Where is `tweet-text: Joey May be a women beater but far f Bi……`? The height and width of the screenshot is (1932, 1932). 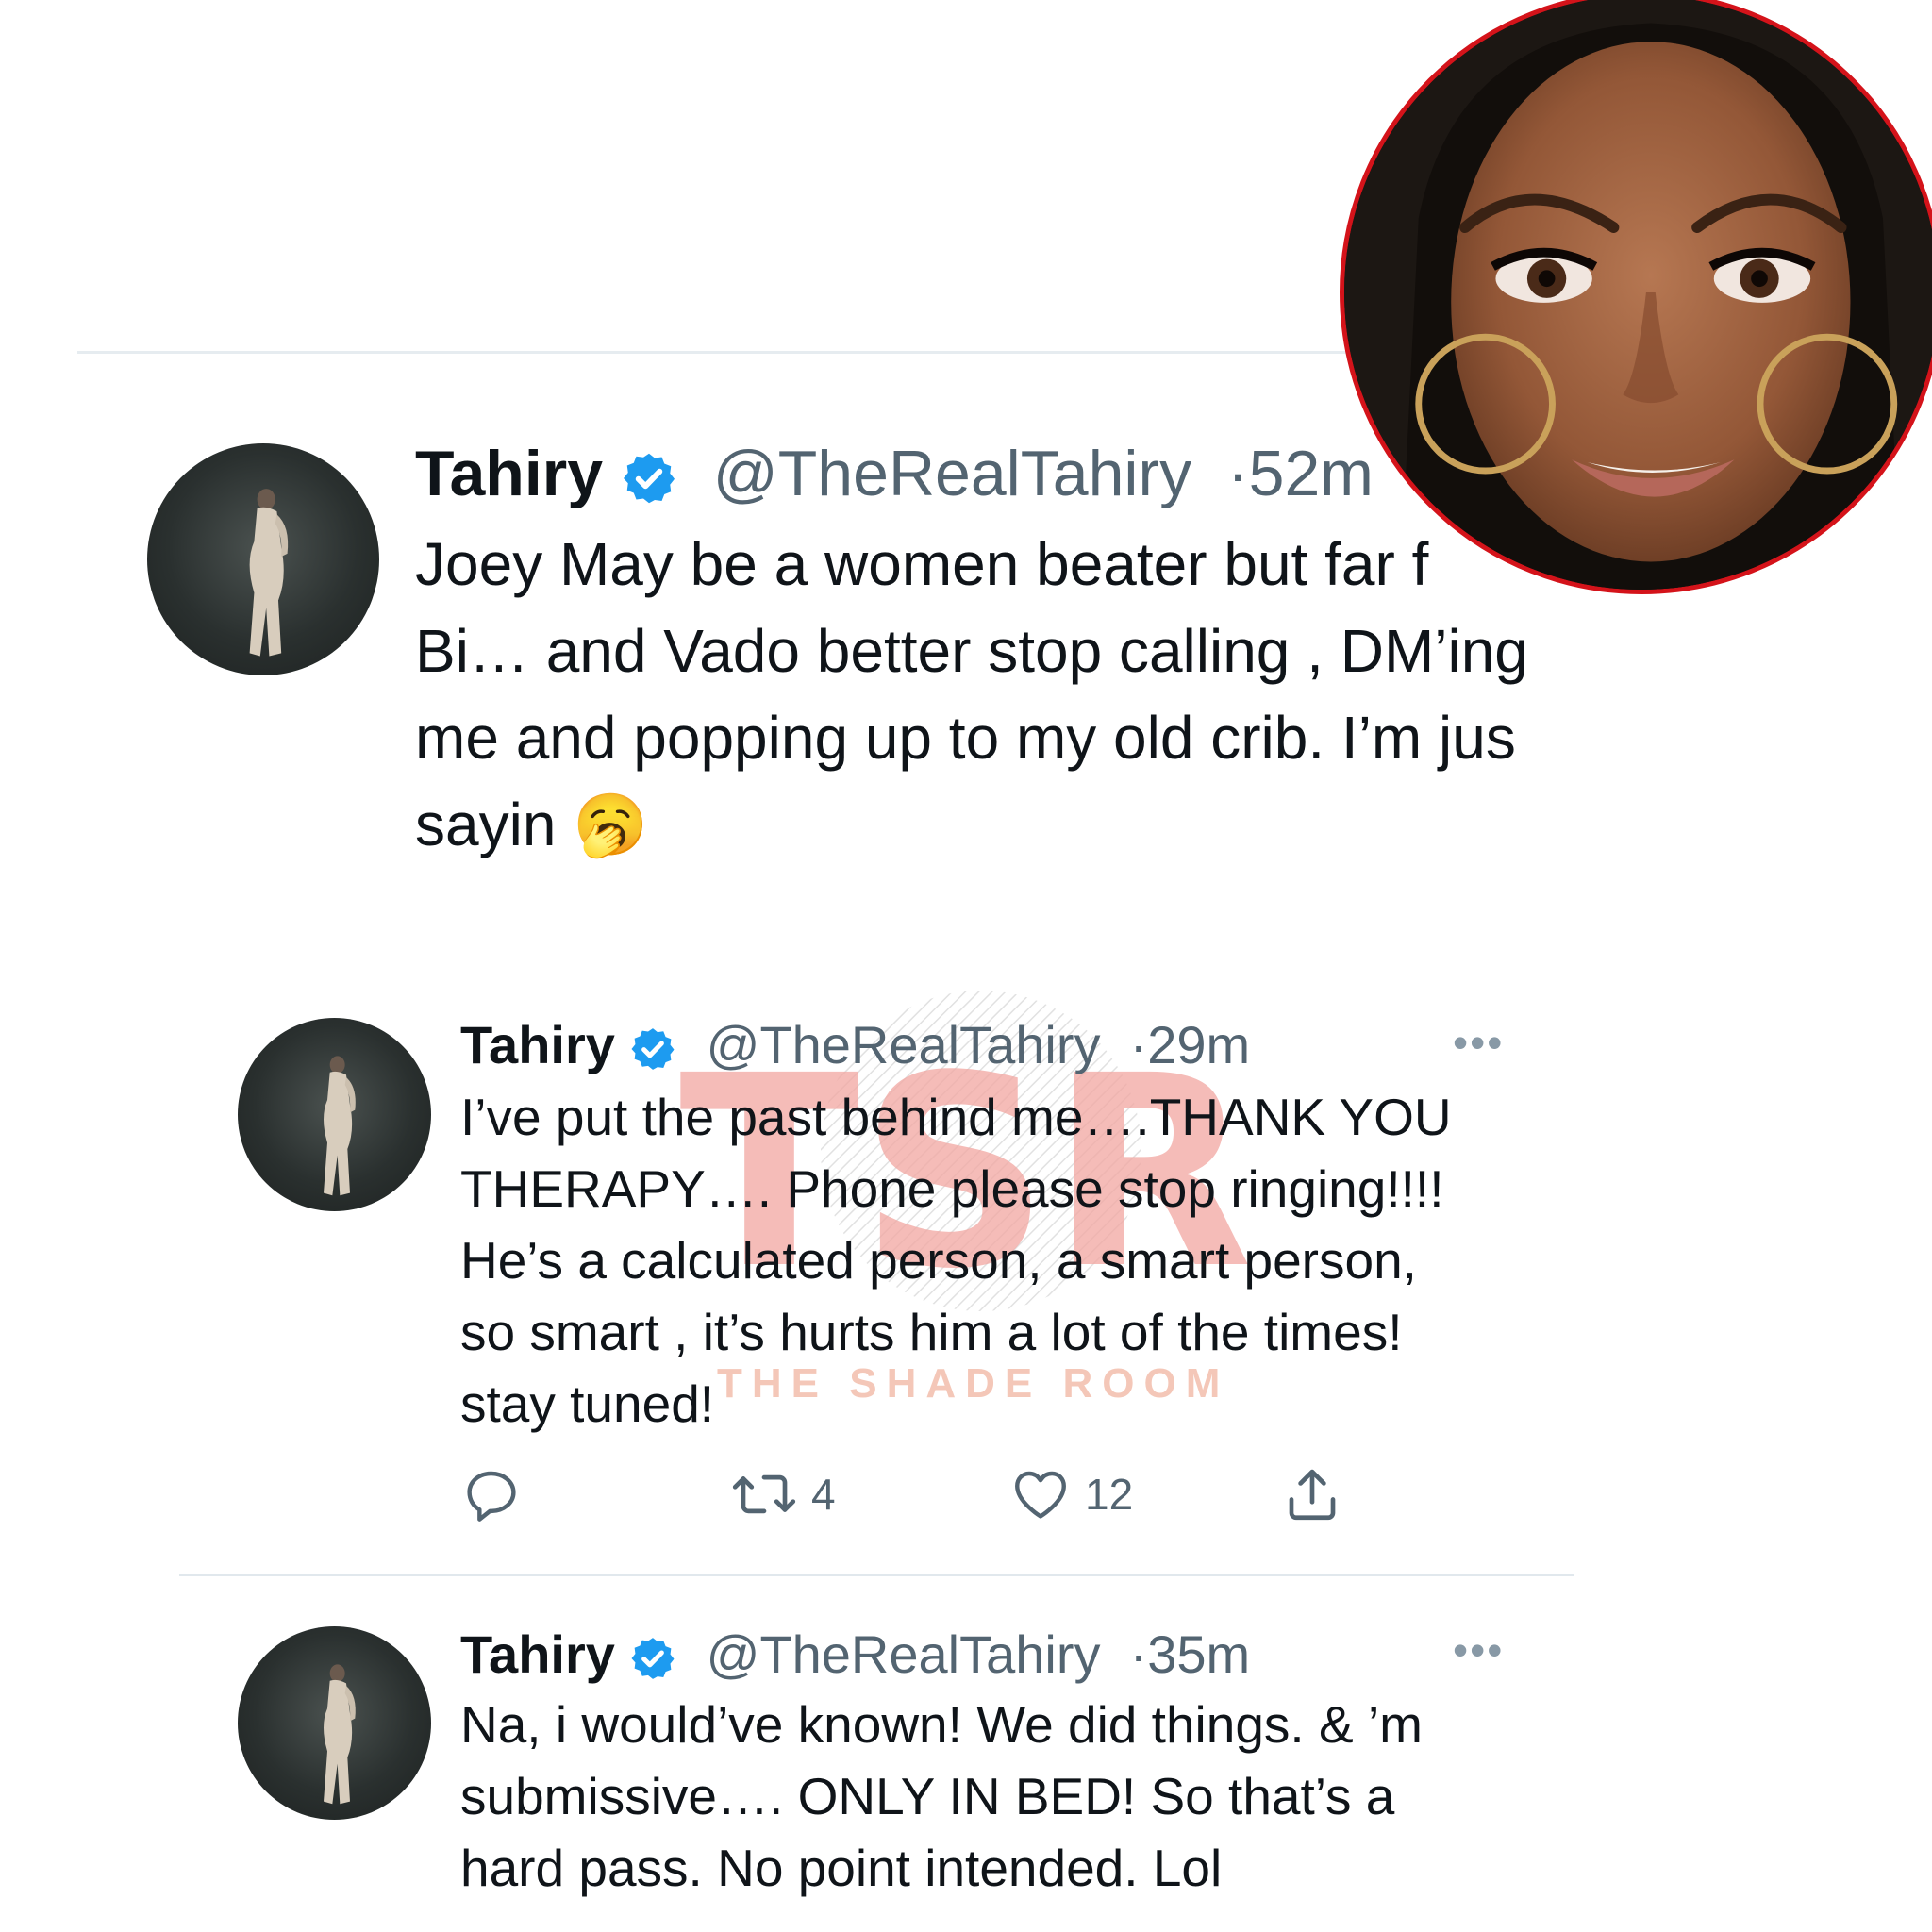
tweet-text: Joey May be a women beater but far f Bi…… is located at coordinates (971, 694).